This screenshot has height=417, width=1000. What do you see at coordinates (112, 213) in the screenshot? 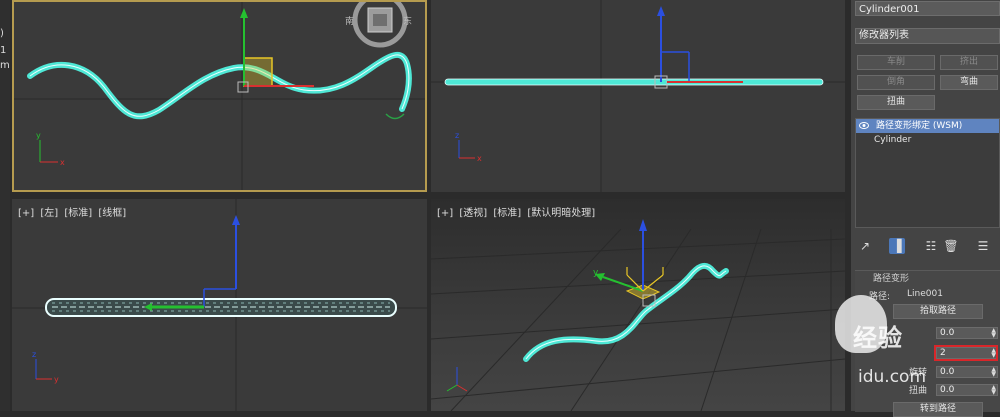
I see `viewport-menu-shading: [线框]` at bounding box center [112, 213].